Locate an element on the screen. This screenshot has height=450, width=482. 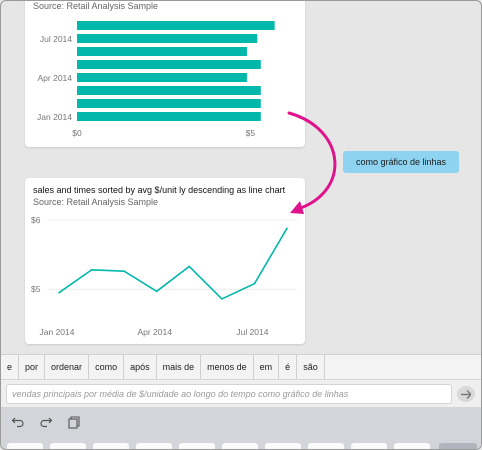
message-bubble: como gráfico de linhas is located at coordinates (401, 162).